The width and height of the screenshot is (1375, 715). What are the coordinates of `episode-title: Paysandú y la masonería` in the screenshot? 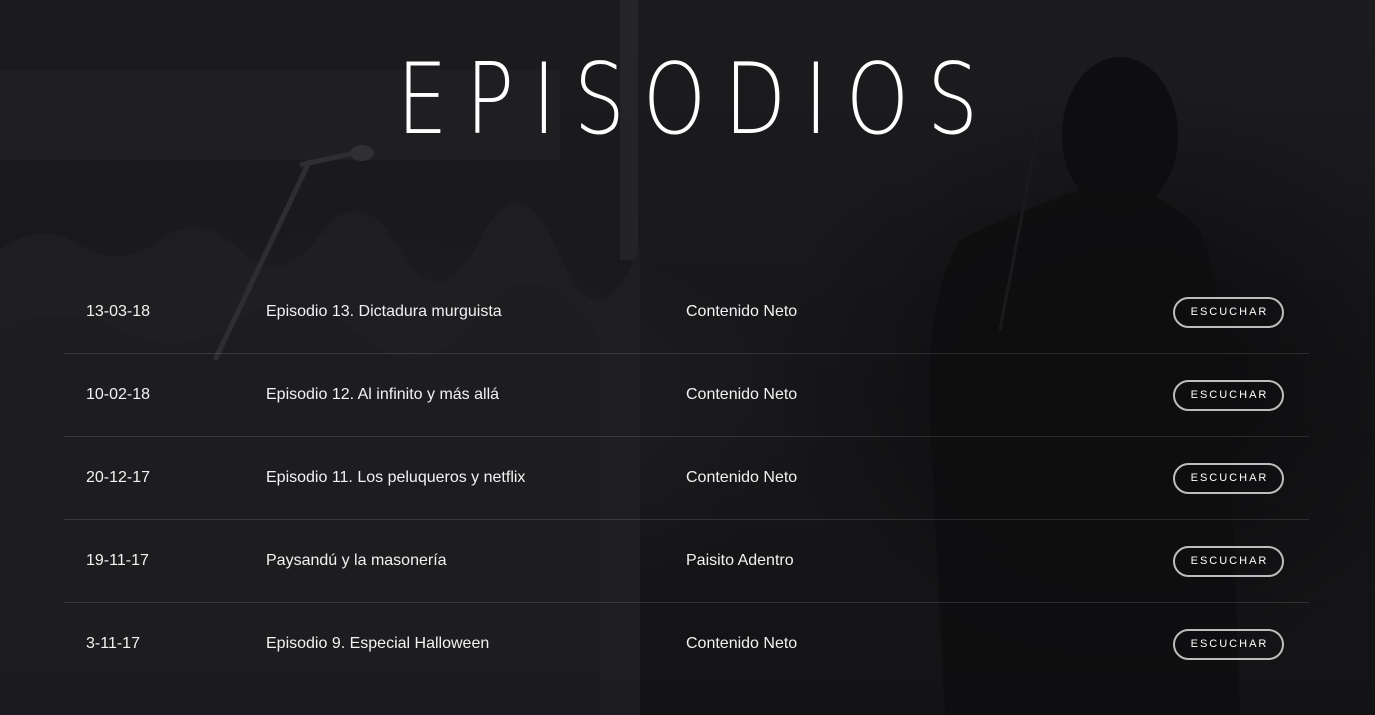 It's located at (356, 560).